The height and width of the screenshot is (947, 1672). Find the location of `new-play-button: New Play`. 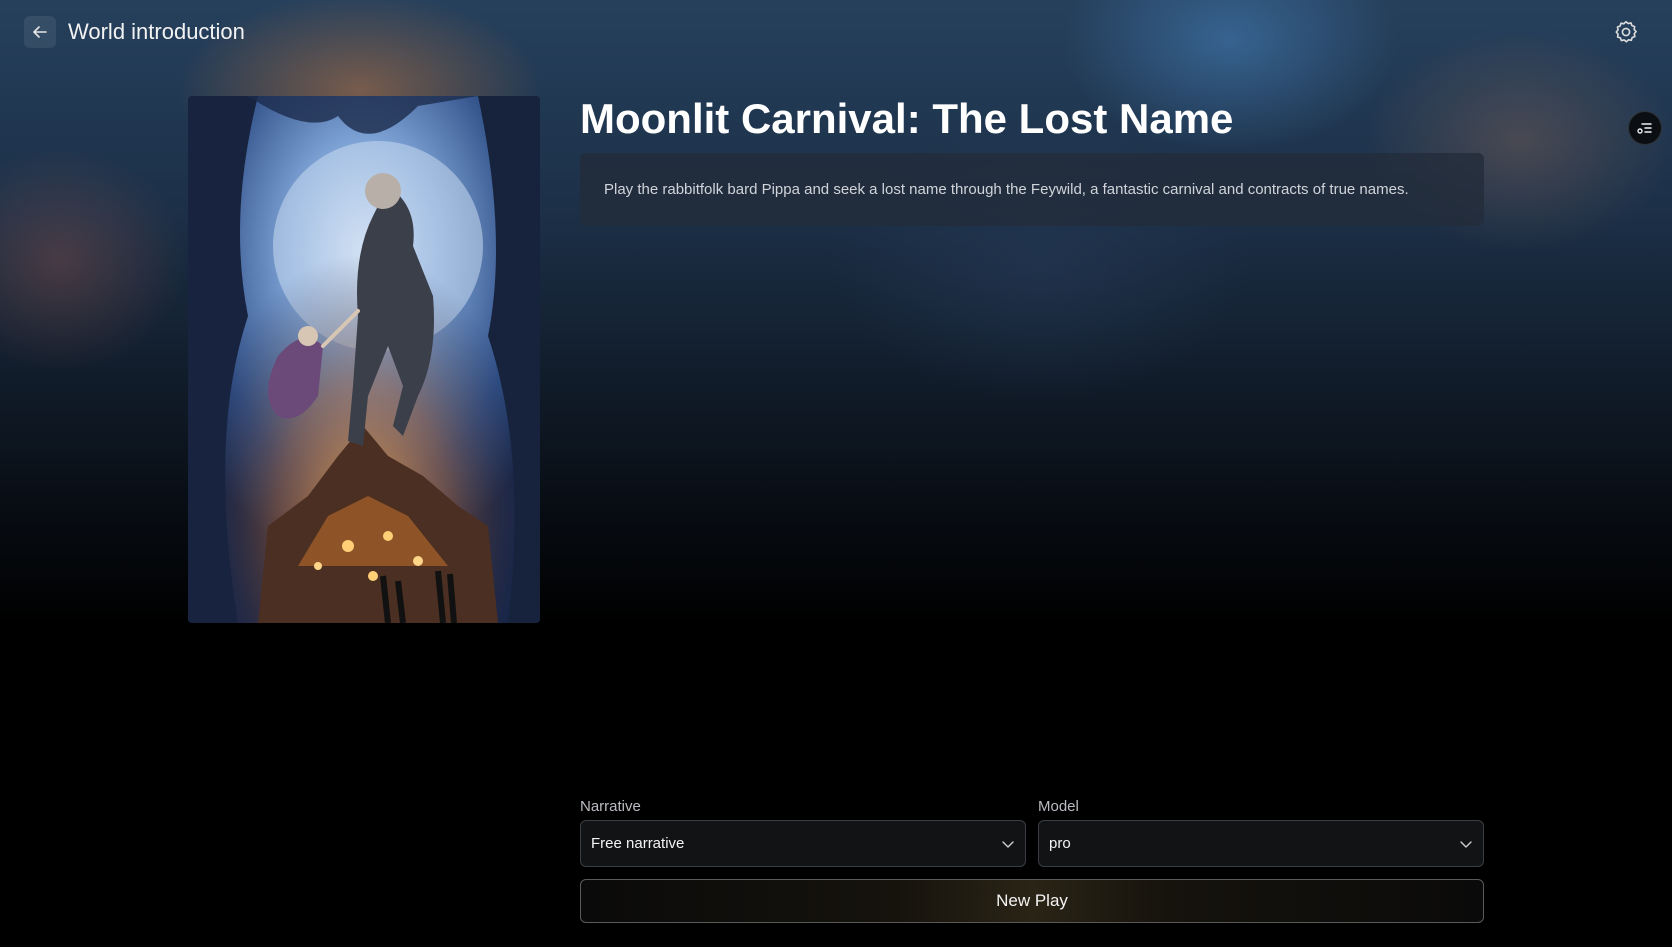

new-play-button: New Play is located at coordinates (1032, 901).